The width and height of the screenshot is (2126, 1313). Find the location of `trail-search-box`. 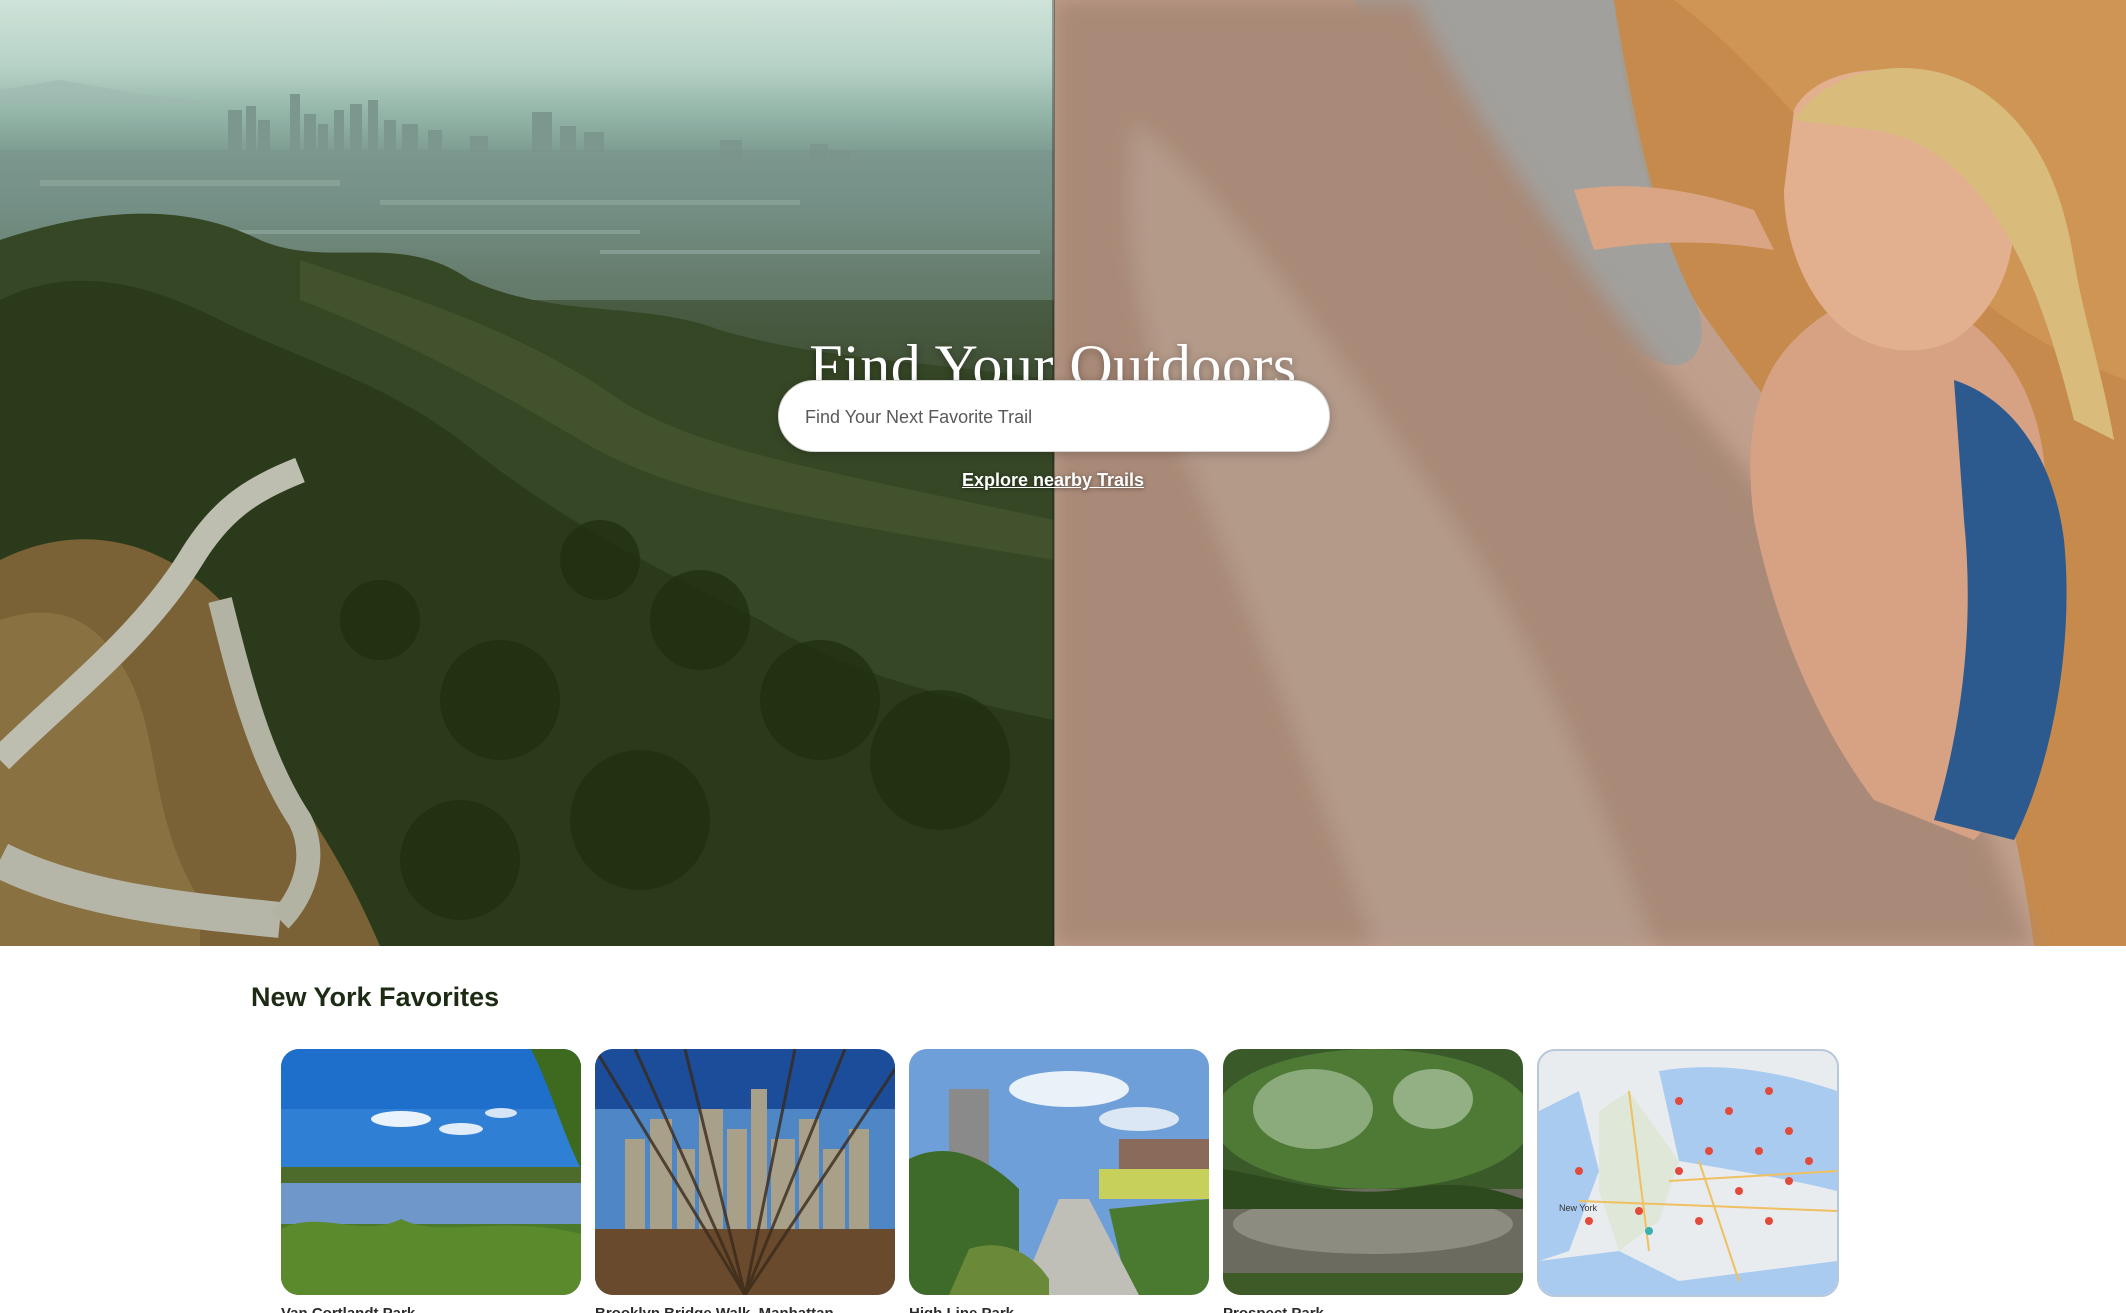

trail-search-box is located at coordinates (1054, 416).